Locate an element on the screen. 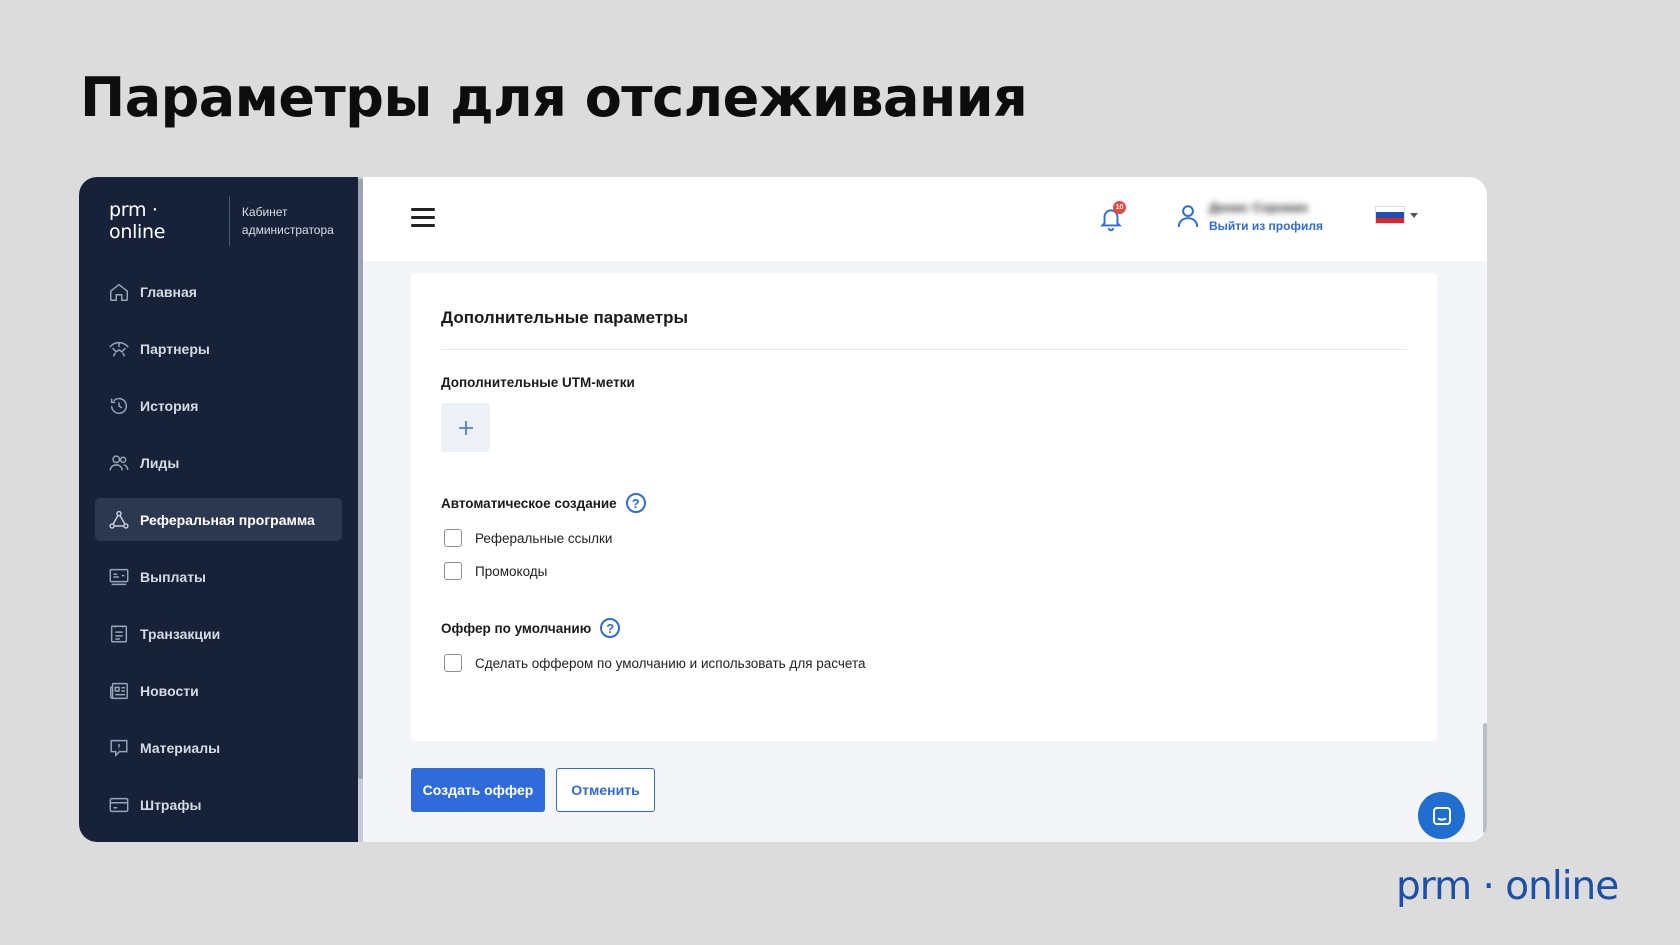 This screenshot has width=1680, height=945. sidebar-item-label: Главная is located at coordinates (168, 291).